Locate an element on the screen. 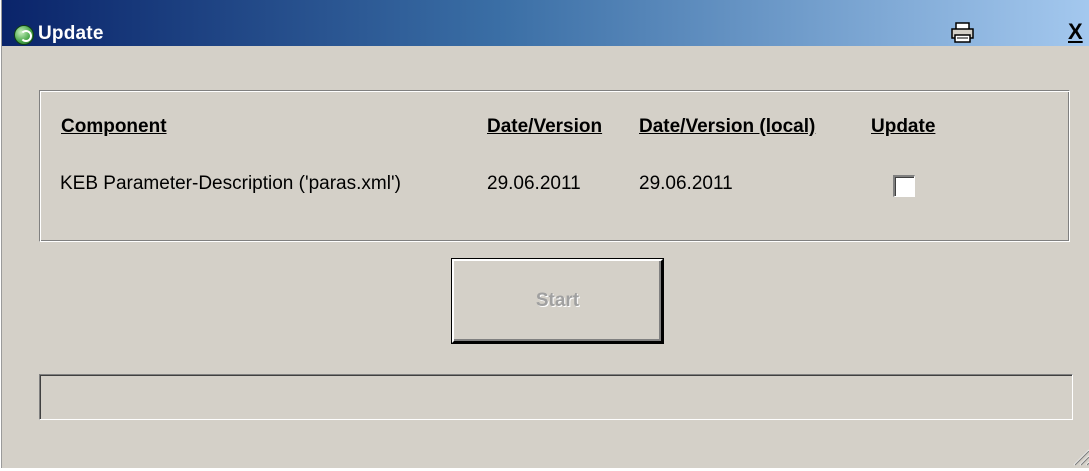 The image size is (1089, 471). start-button-label: Start is located at coordinates (557, 300).